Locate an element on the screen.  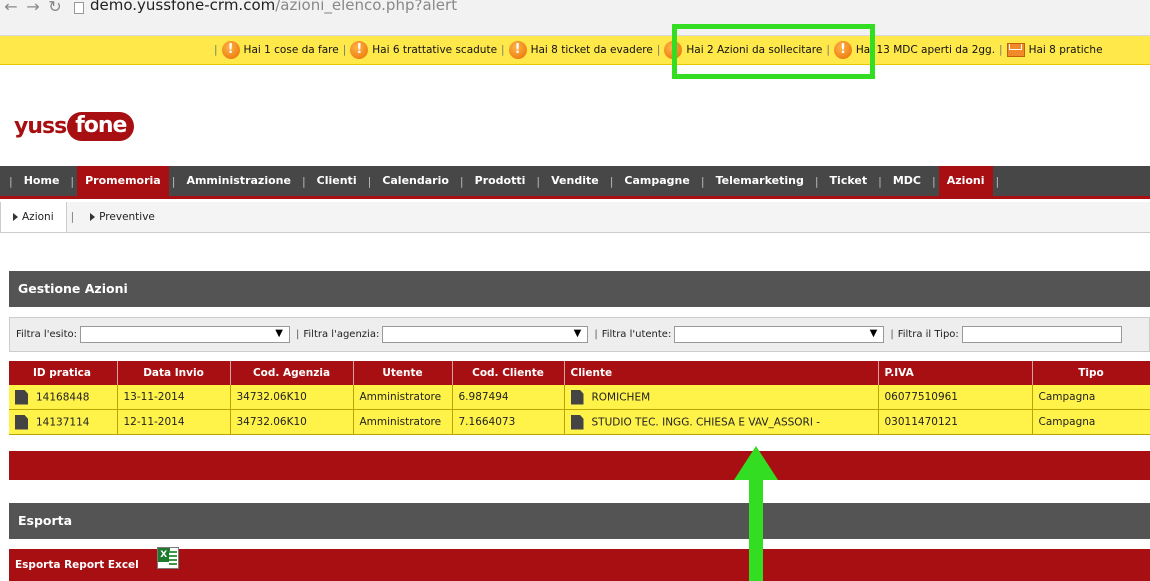
table-footer is located at coordinates (579, 465).